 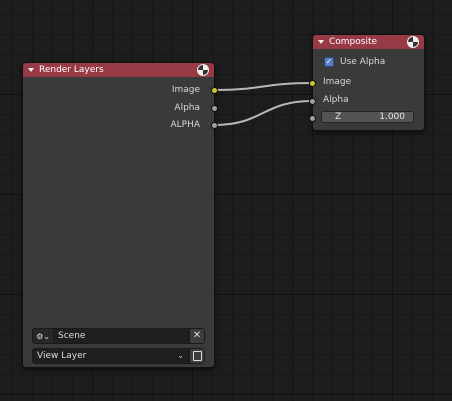 What do you see at coordinates (337, 82) in the screenshot?
I see `input-image-label: Image` at bounding box center [337, 82].